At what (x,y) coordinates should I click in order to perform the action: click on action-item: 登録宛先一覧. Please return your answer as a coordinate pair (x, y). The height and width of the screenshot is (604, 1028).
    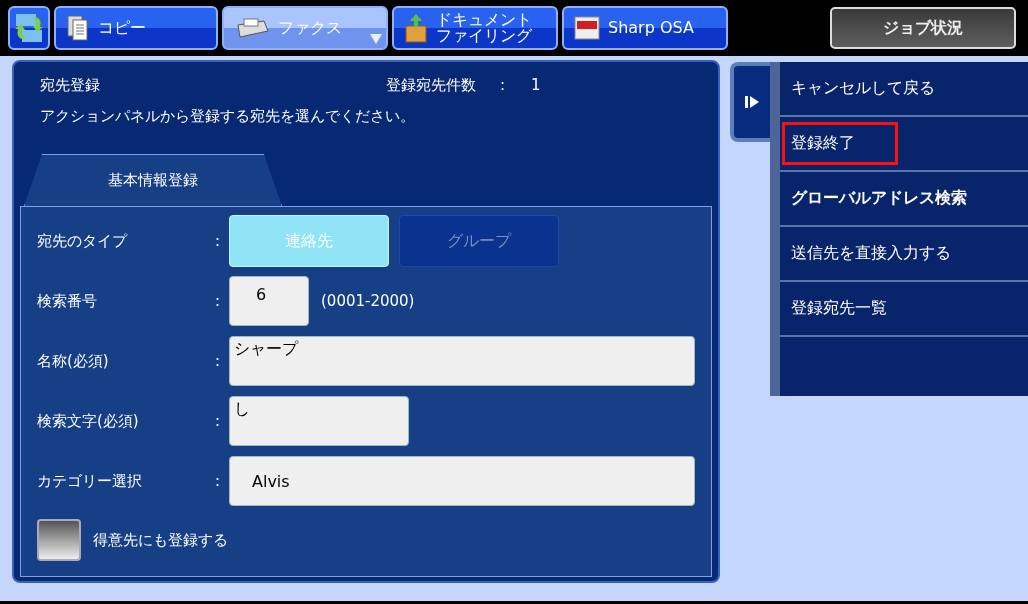
    Looking at the image, I should click on (904, 309).